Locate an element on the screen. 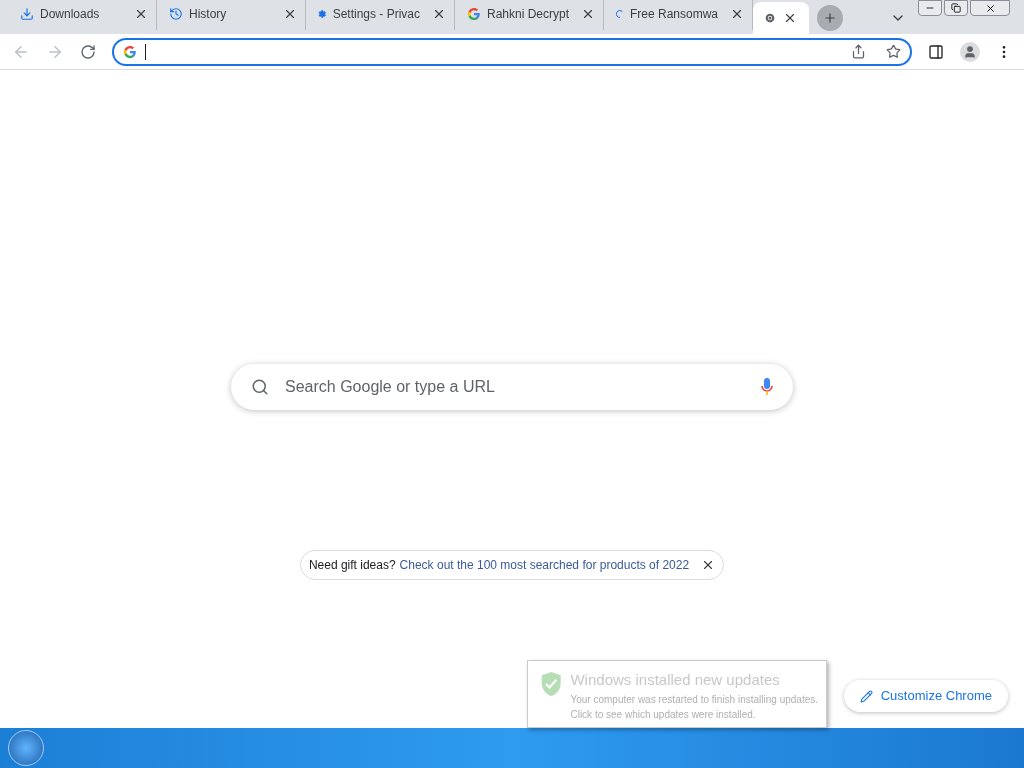 Image resolution: width=1024 pixels, height=768 pixels. microphone-icon is located at coordinates (767, 387).